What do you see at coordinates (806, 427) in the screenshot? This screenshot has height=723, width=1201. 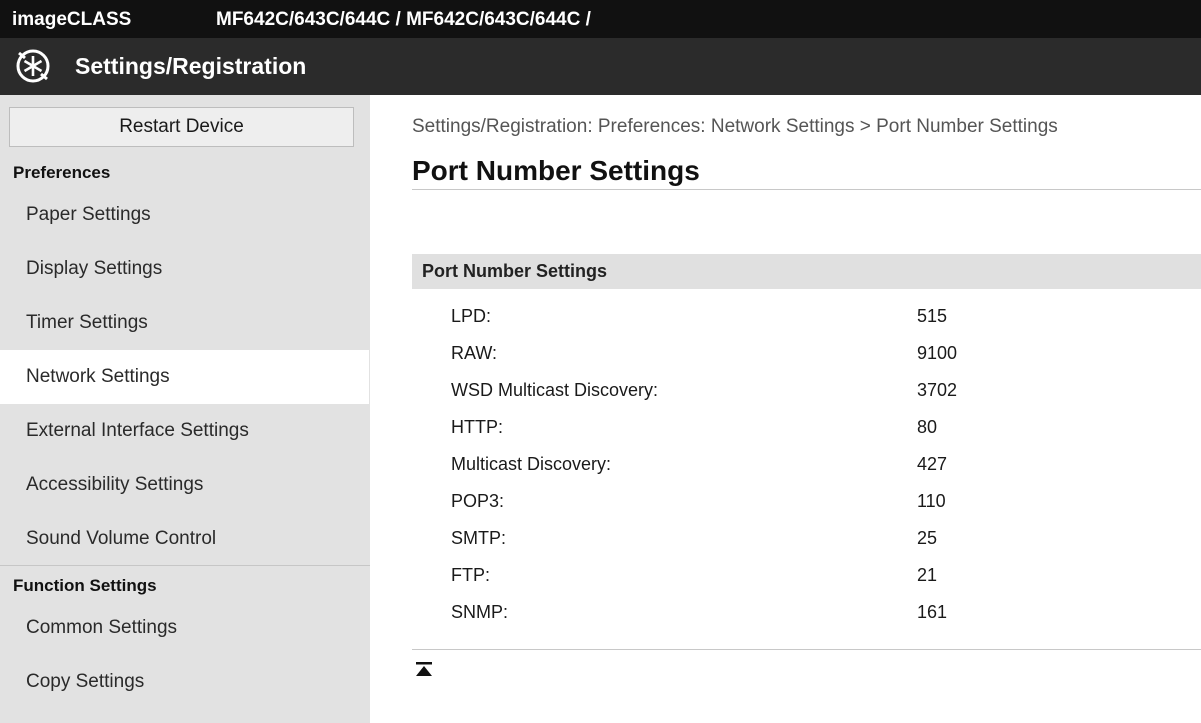 I see `port-row-http: HTTP: 80` at bounding box center [806, 427].